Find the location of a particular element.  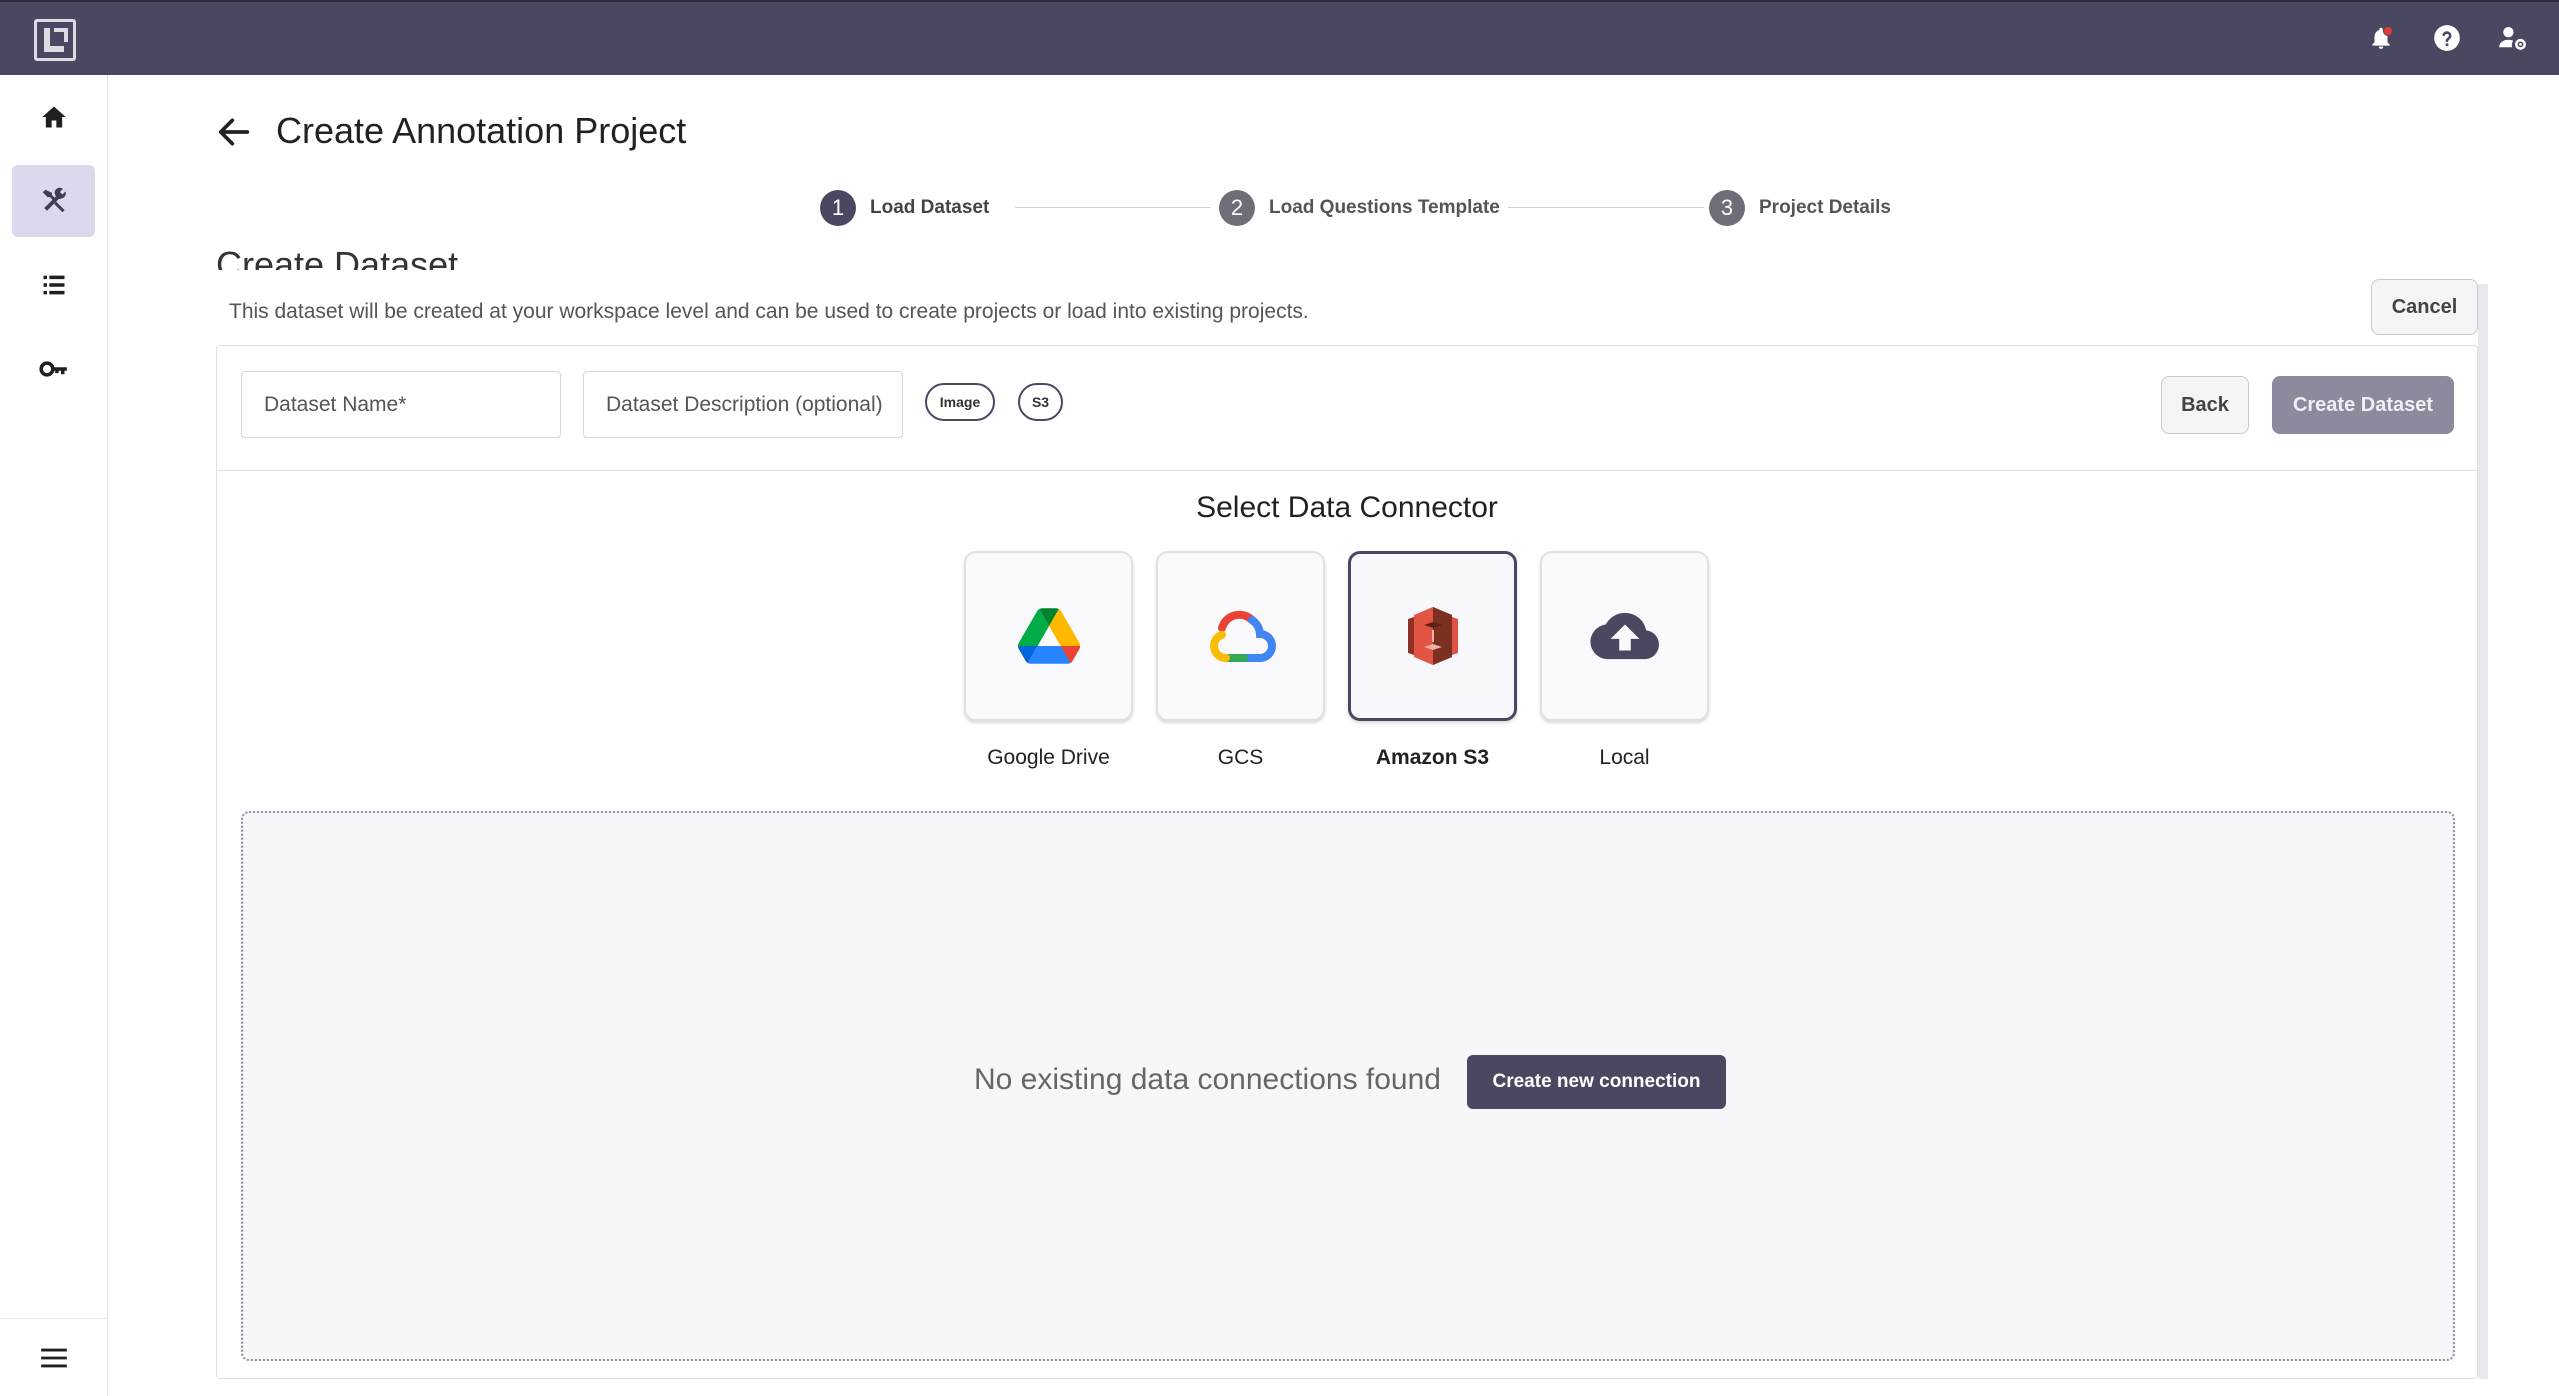

sidebar-item-home is located at coordinates (53, 117).